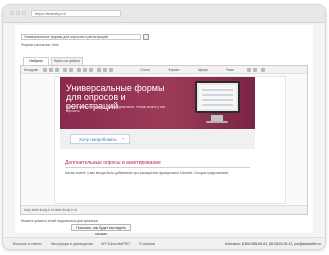 The image size is (329, 255). Describe the element at coordinates (31, 70) in the screenshot. I see `source-button: Исходник` at that location.